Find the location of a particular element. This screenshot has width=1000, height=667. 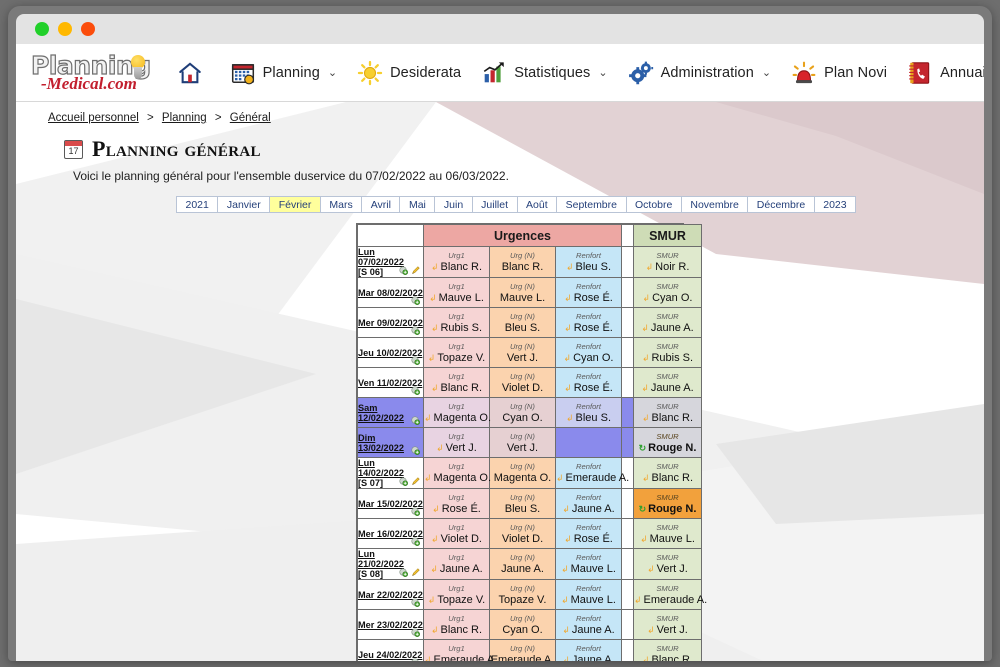

date-cell: Jeu 10/02/2022 is located at coordinates (390, 352).